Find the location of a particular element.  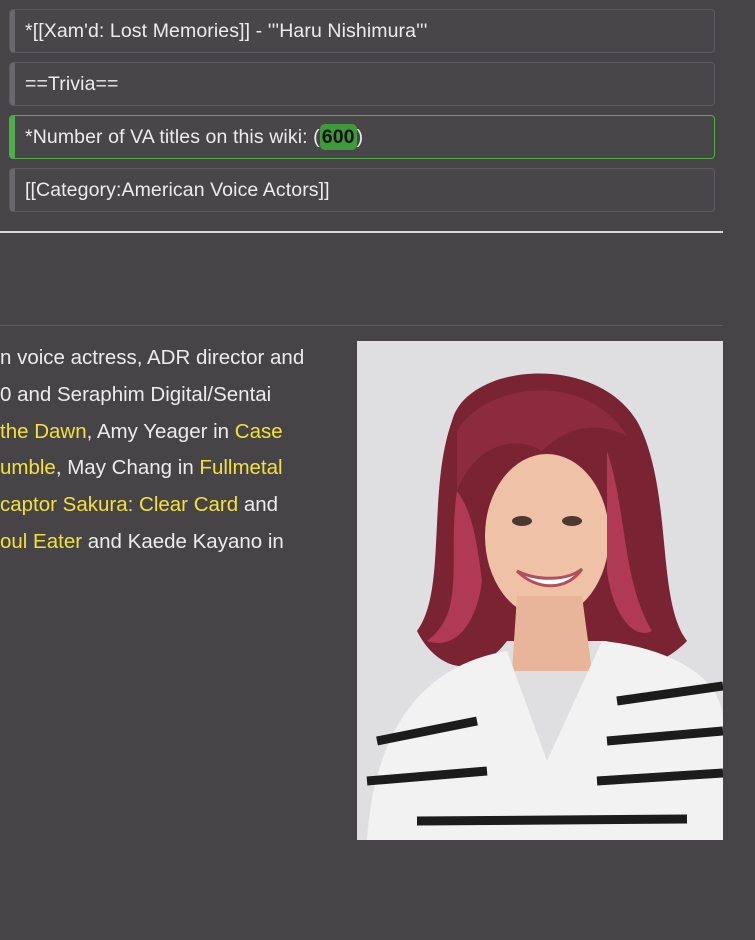

article-line: n voice actress, ADR director and is located at coordinates (152, 357).